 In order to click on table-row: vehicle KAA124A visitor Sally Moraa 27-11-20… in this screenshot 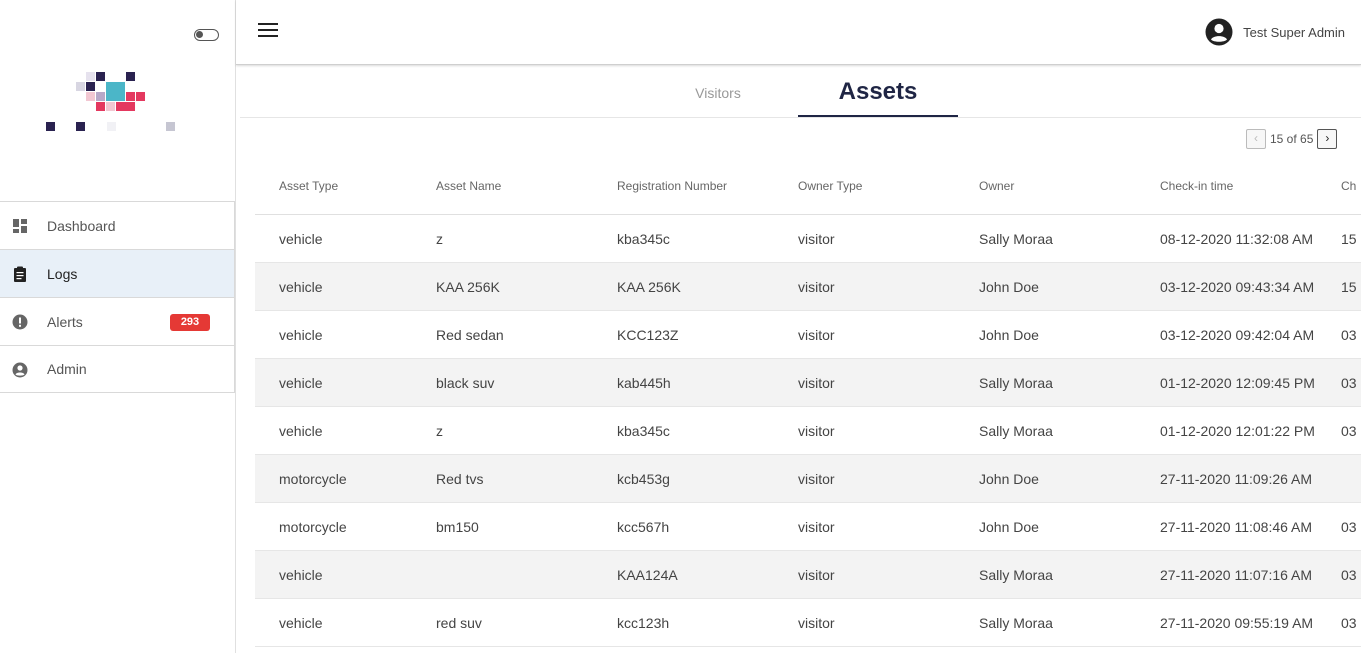, I will do `click(808, 575)`.